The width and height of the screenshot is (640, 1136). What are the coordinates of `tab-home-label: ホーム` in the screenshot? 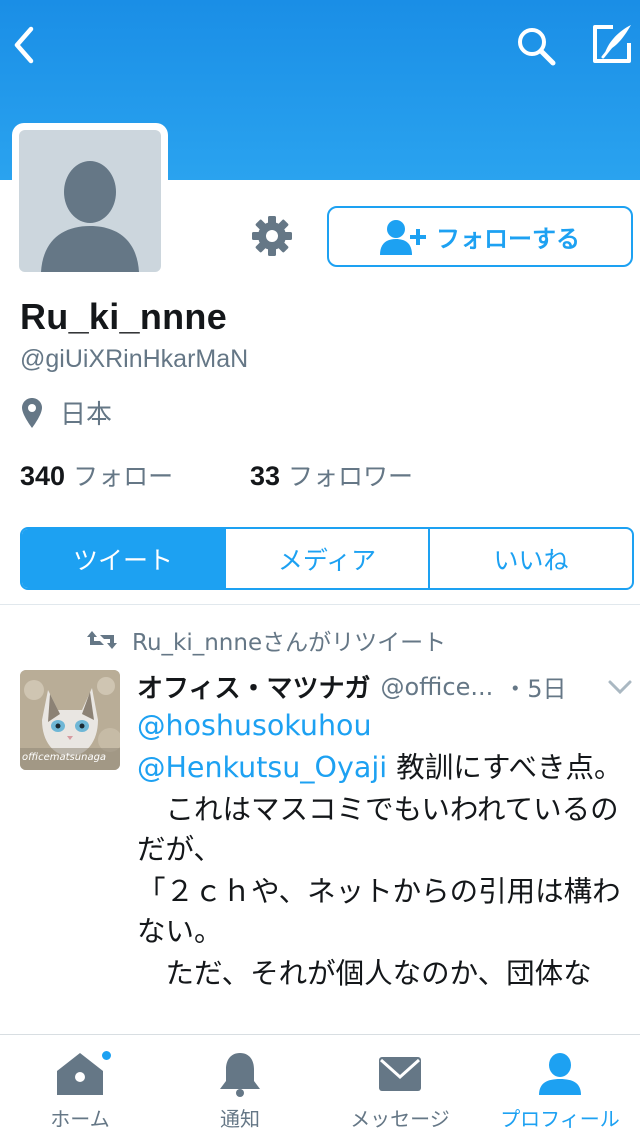 It's located at (80, 1119).